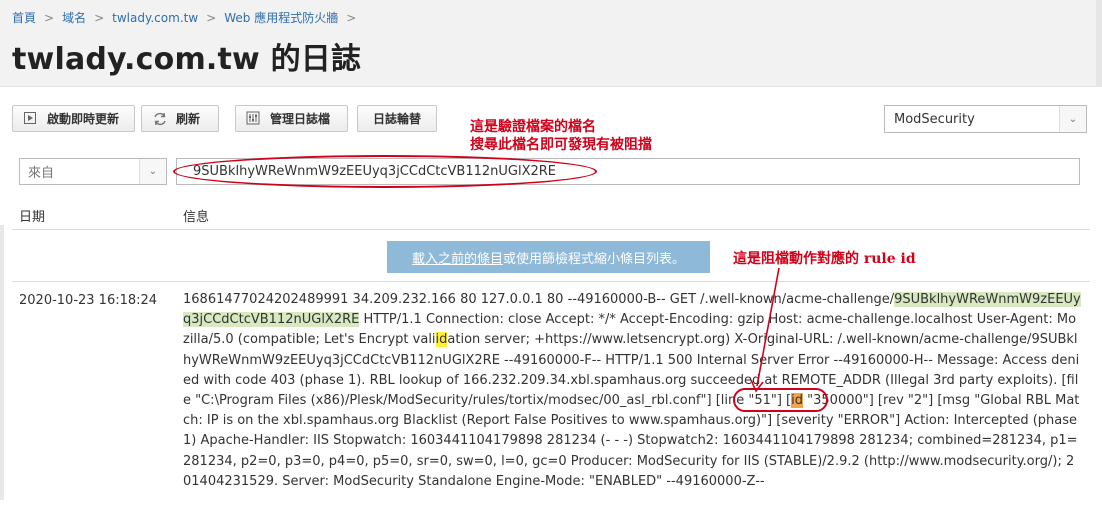 This screenshot has height=513, width=1102. I want to click on breadcrumb-home: 首頁, so click(24, 17).